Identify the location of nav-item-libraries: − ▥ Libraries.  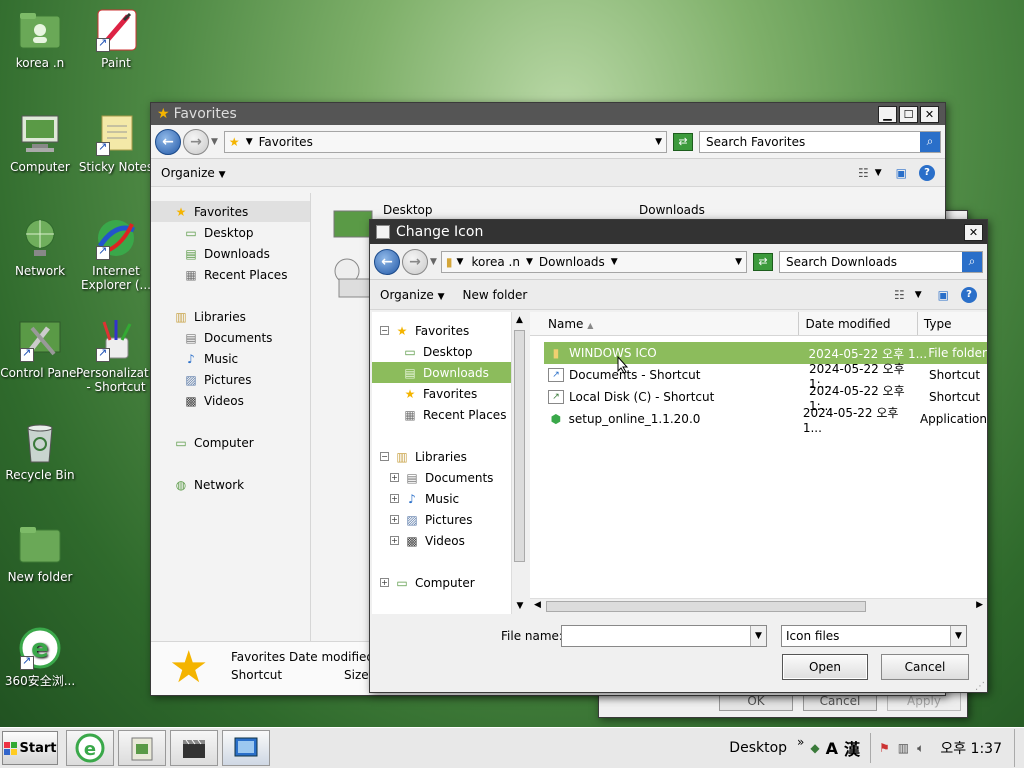
(449, 456).